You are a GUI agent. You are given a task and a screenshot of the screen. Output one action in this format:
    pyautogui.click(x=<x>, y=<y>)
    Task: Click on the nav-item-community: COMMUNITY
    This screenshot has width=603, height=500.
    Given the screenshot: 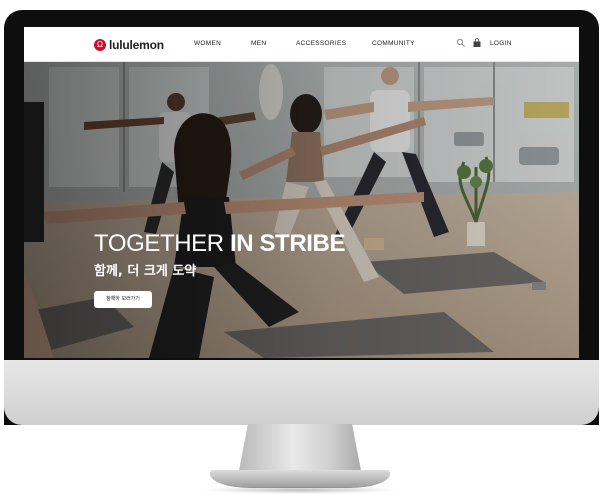 What is the action you would take?
    pyautogui.click(x=393, y=43)
    